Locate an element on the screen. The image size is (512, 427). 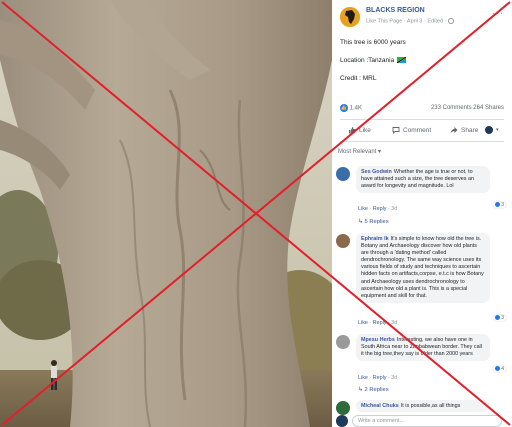
reaction-count: 4 is located at coordinates (502, 369).